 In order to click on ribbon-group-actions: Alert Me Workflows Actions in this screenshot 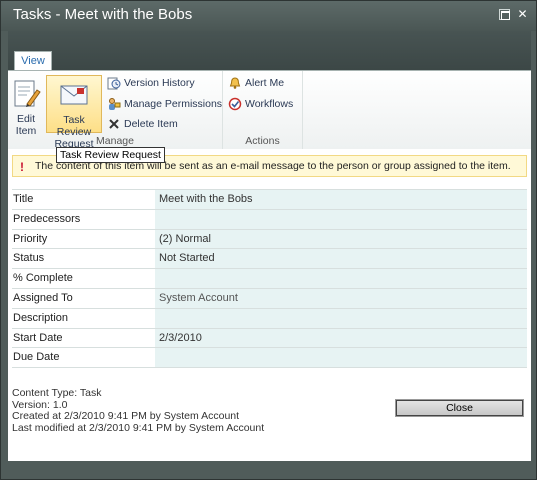, I will do `click(263, 110)`.